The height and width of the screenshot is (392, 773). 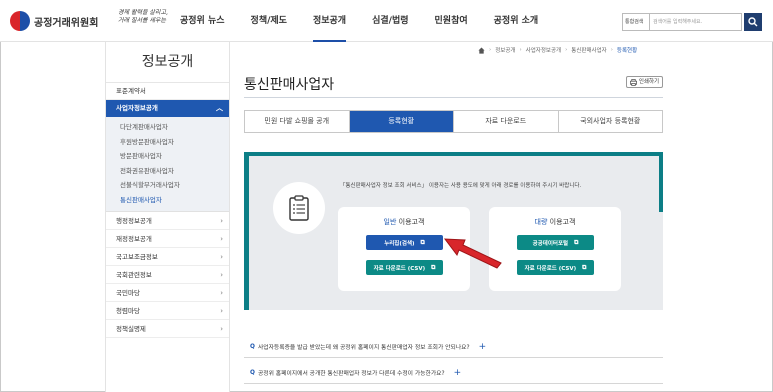 I want to click on website-search-button: 누리집(검색) ⧉, so click(x=404, y=242).